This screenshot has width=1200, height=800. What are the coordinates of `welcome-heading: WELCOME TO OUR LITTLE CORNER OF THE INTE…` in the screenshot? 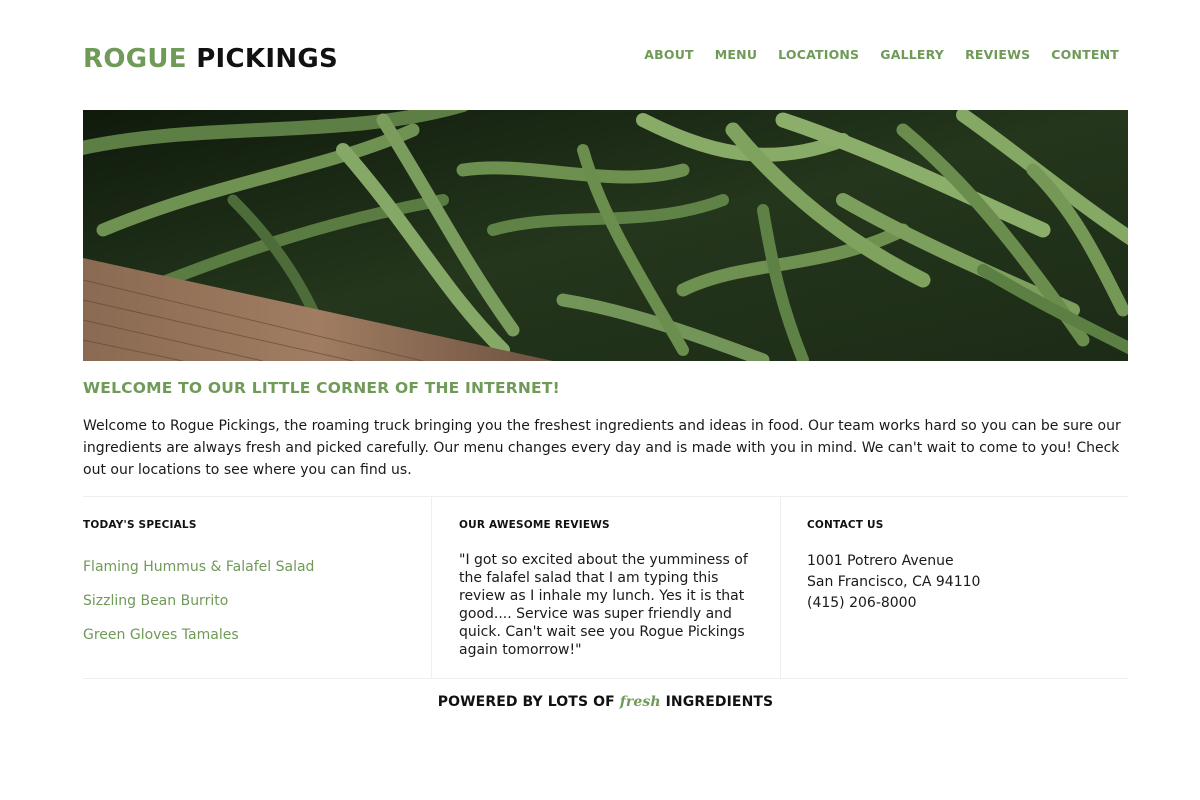 It's located at (321, 388).